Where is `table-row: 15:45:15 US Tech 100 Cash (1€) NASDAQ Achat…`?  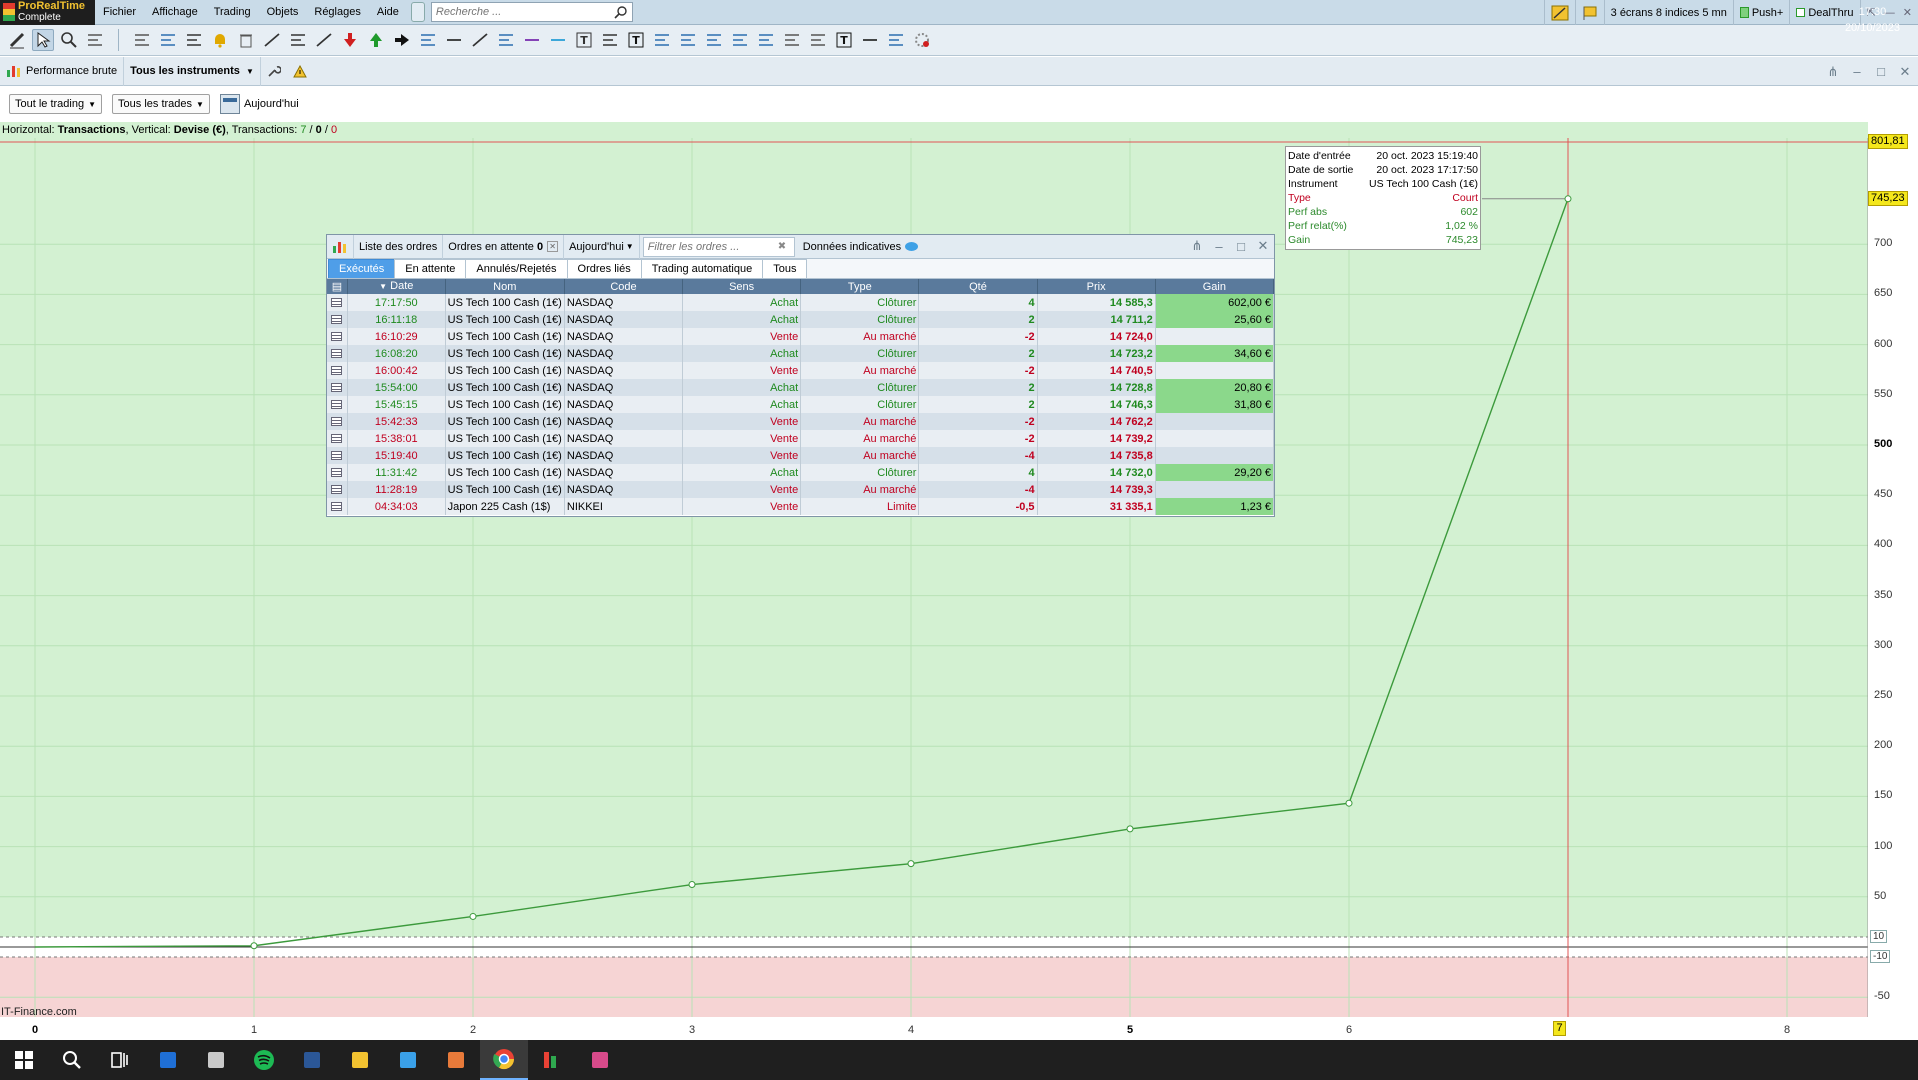
table-row: 15:45:15 US Tech 100 Cash (1€) NASDAQ Achat… is located at coordinates (801, 404).